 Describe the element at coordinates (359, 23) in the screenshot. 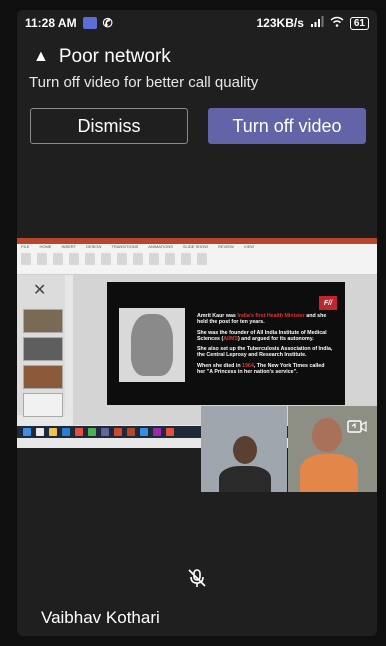

I see `battery-indicator: 61` at that location.